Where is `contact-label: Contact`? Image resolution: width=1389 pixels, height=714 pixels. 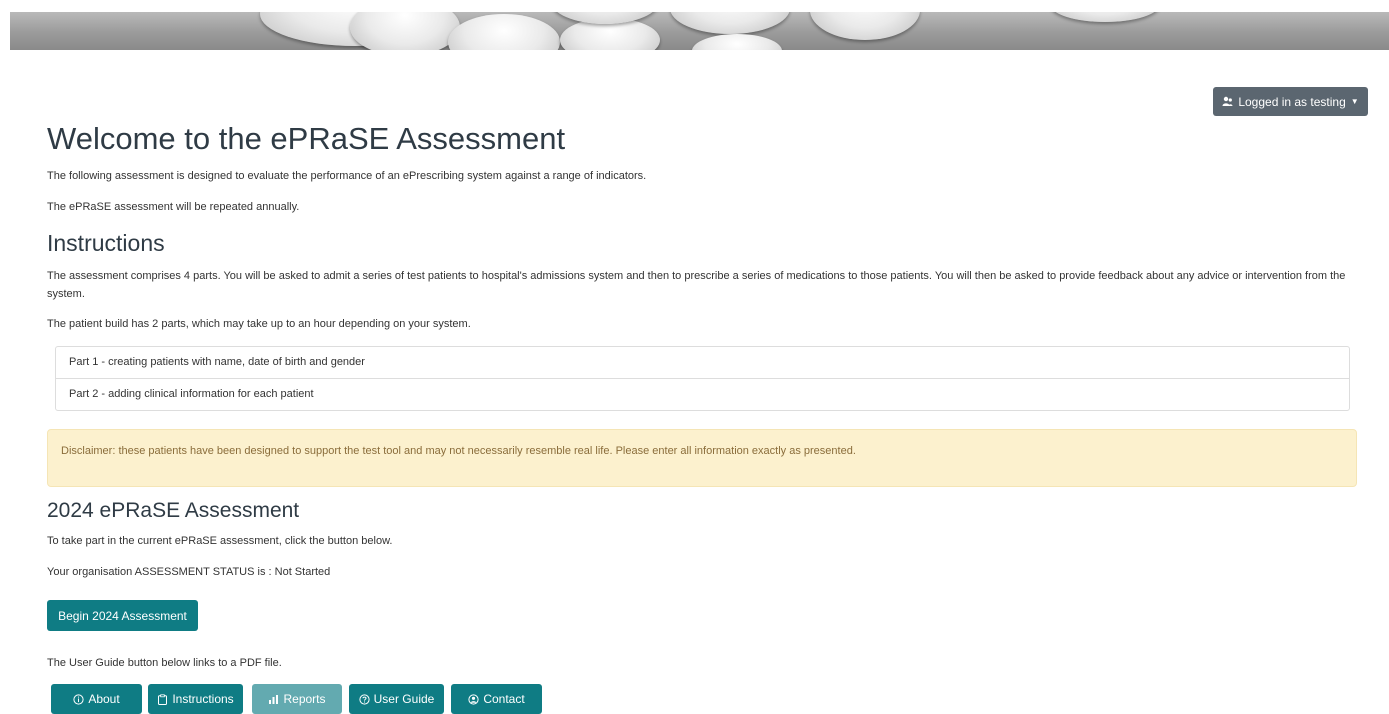
contact-label: Contact is located at coordinates (504, 699).